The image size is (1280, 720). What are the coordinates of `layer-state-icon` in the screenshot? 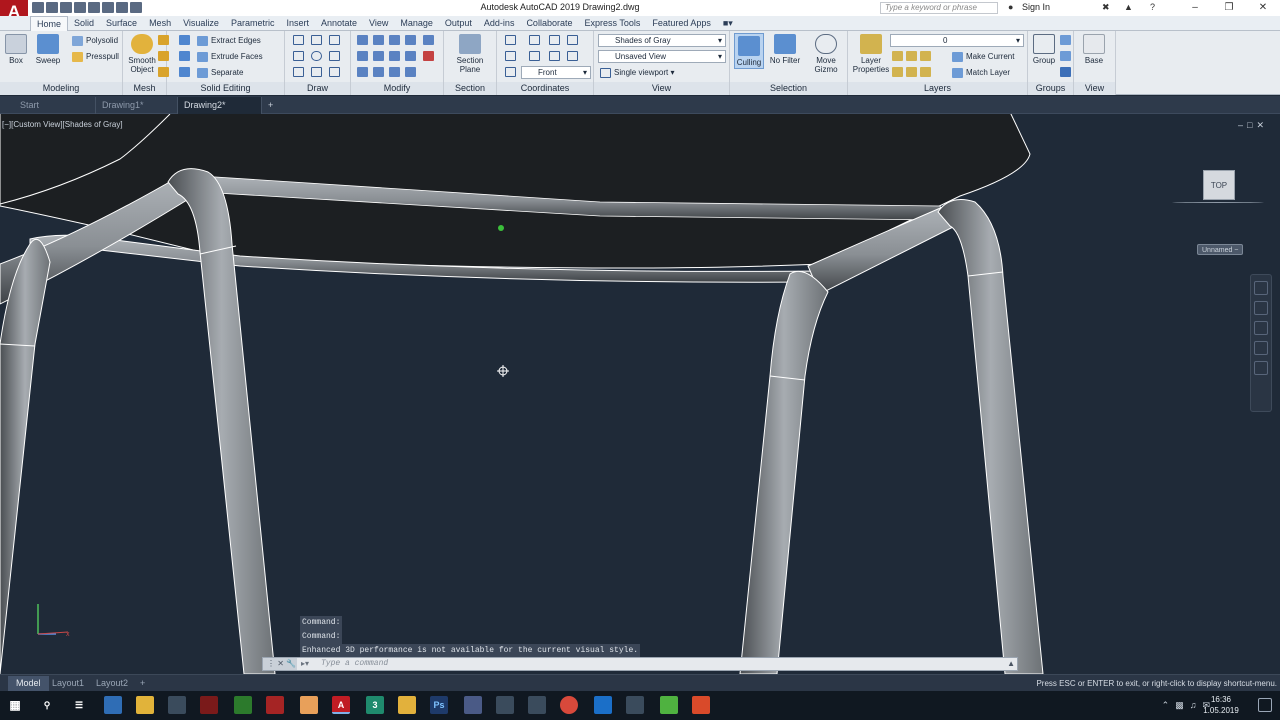 It's located at (897, 56).